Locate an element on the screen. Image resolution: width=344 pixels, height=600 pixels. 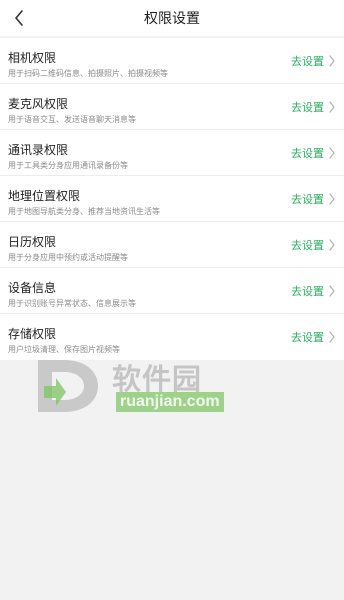
navigation-bar: 权限设置 is located at coordinates (172, 18).